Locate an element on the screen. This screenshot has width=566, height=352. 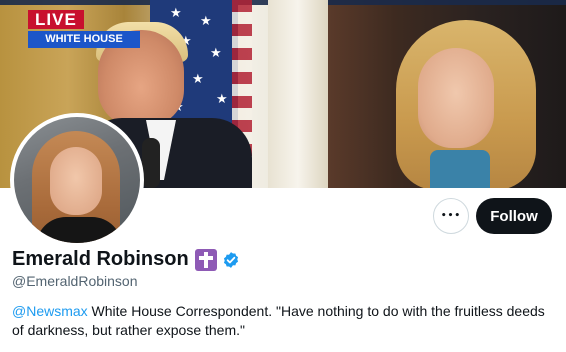
live-chyron: LIVE WHITE HOUSE is located at coordinates (84, 29).